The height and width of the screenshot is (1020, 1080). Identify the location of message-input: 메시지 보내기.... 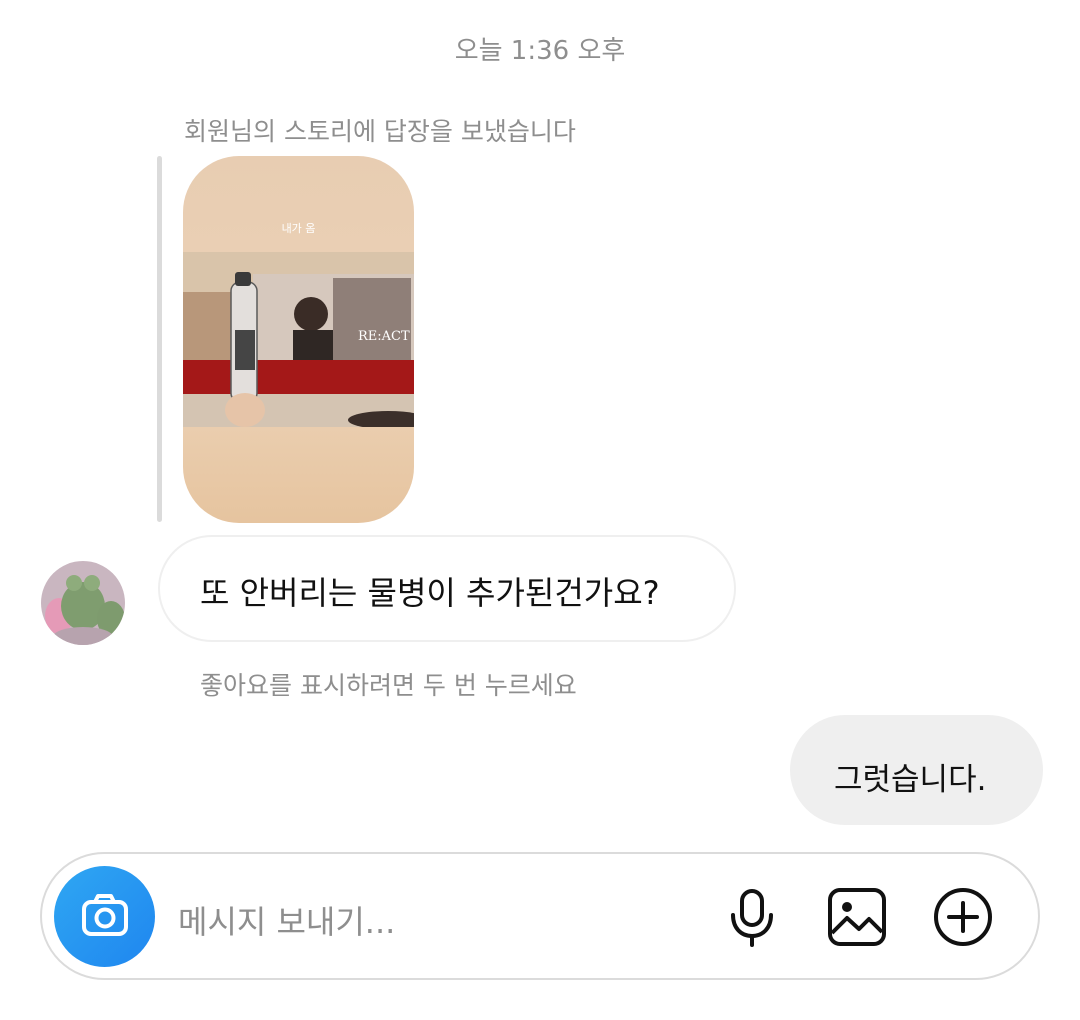
(286, 920).